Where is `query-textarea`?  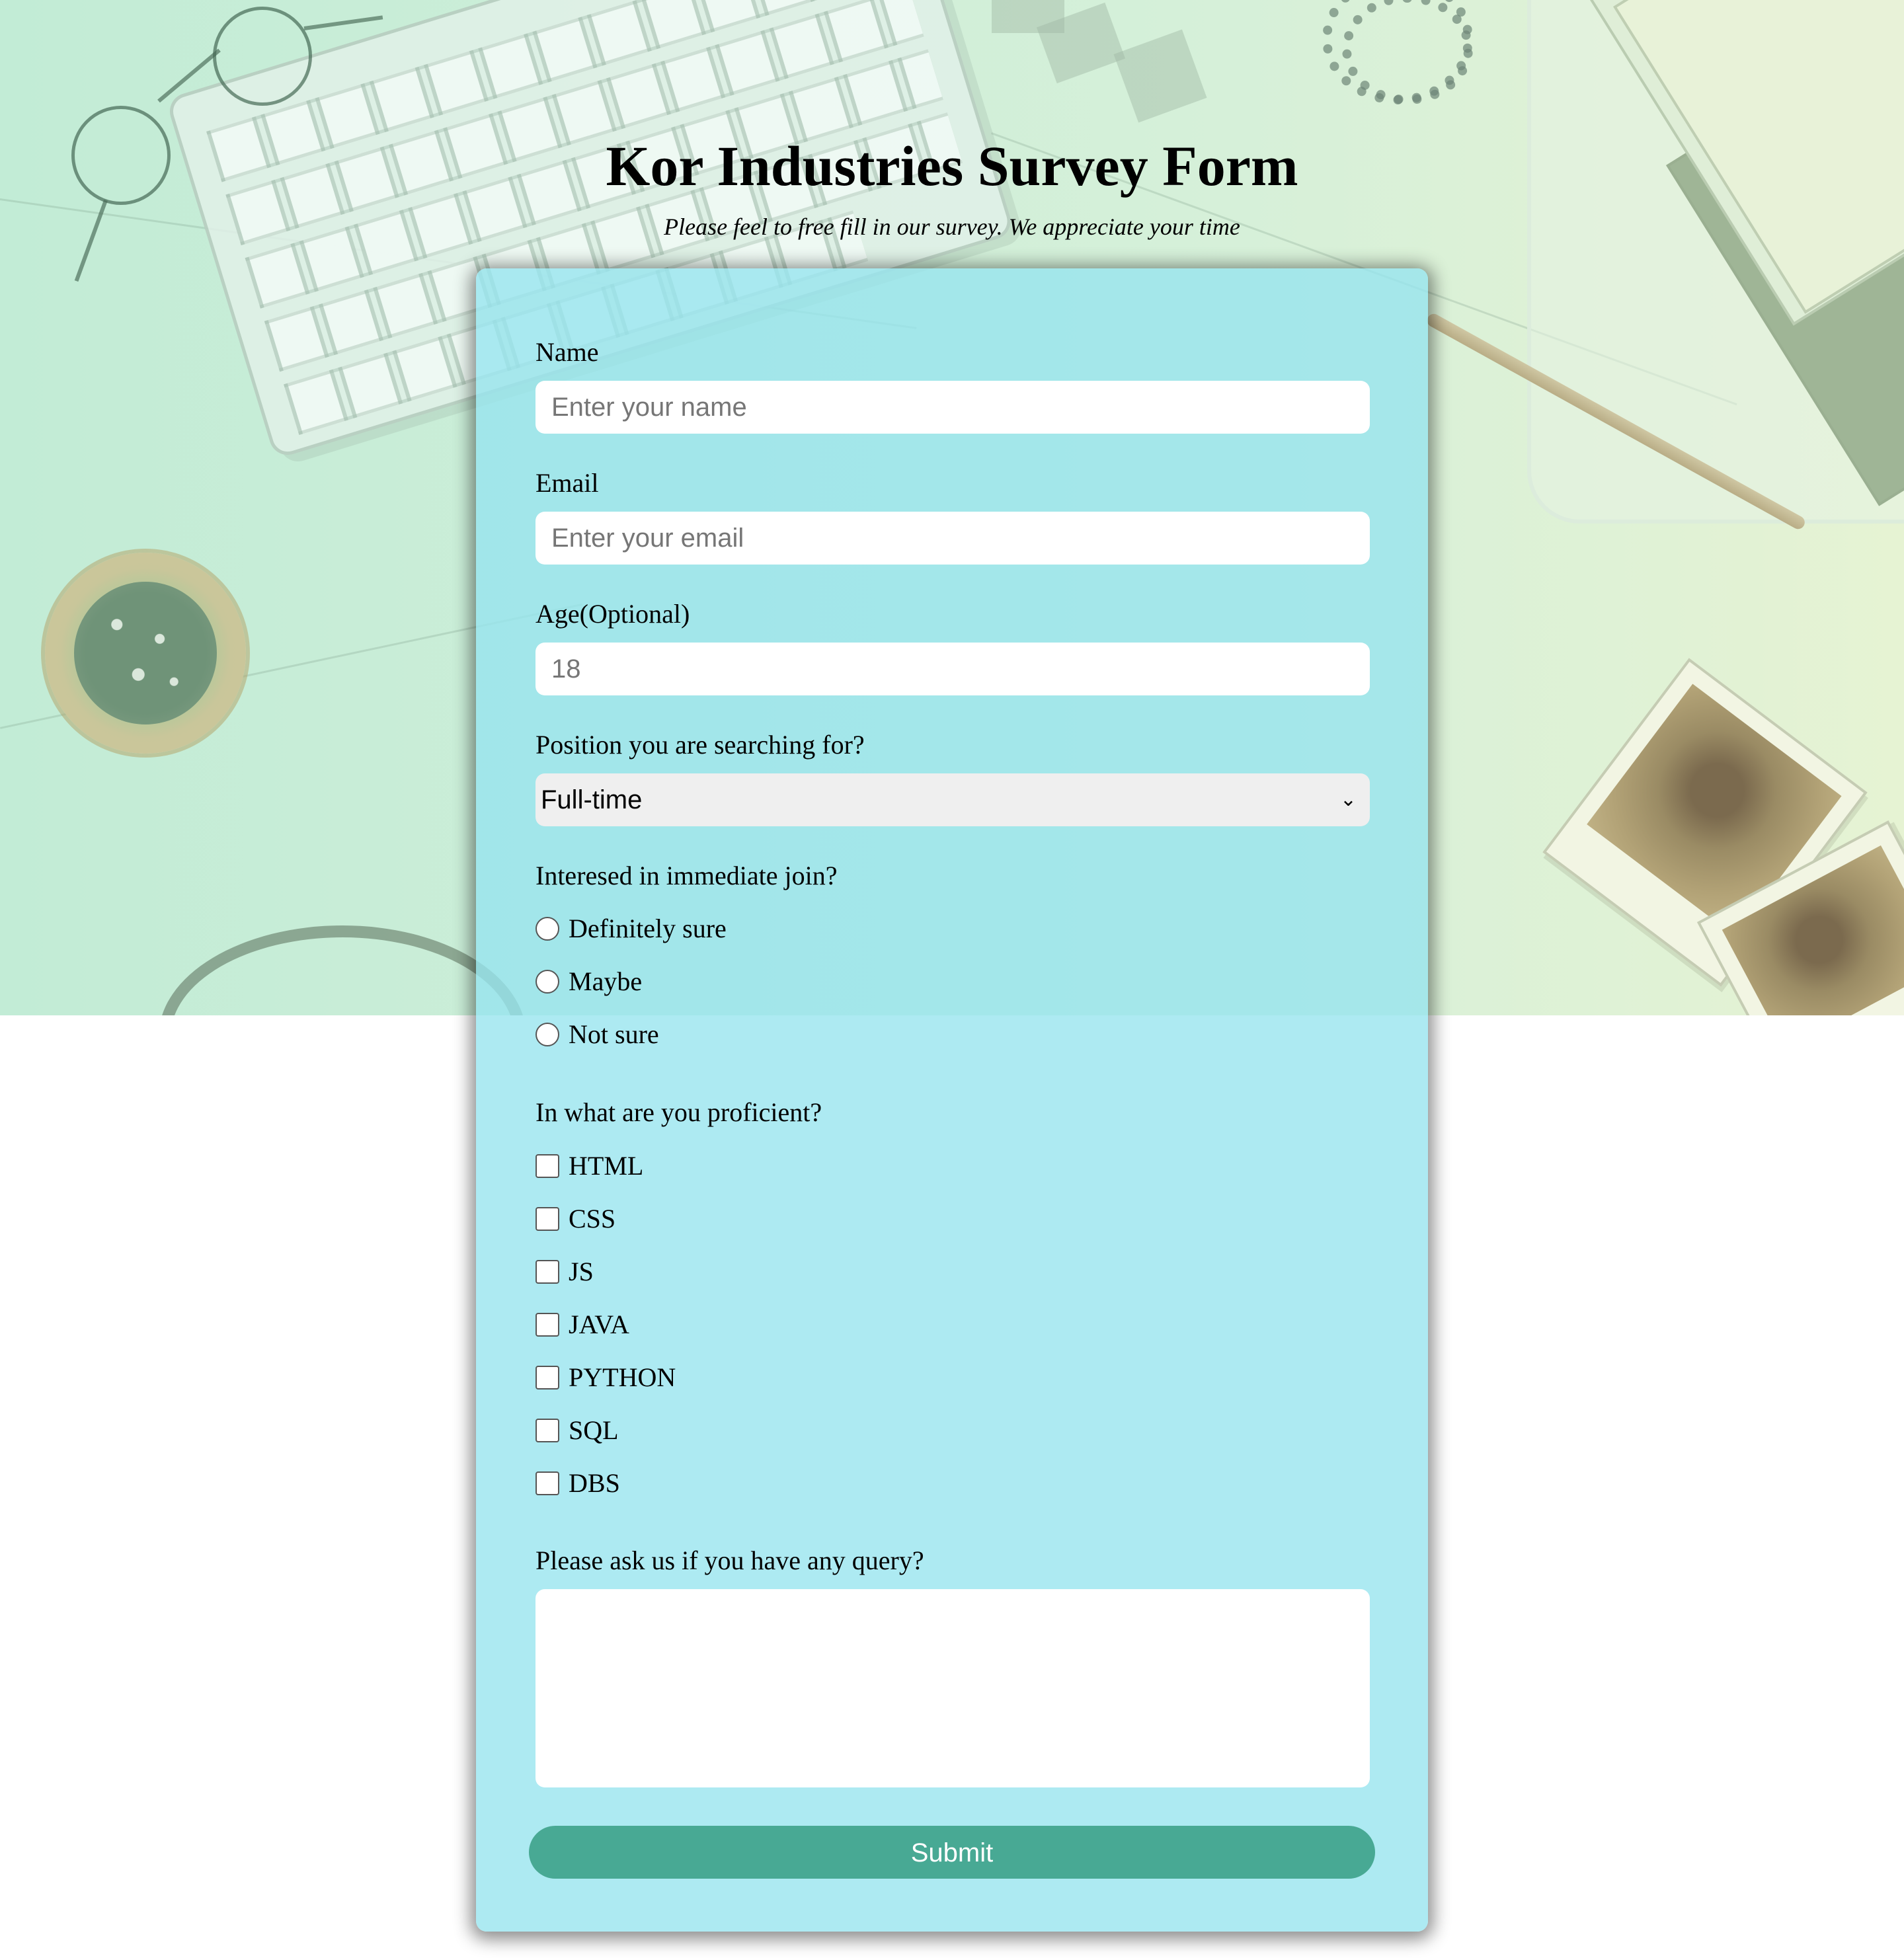
query-textarea is located at coordinates (953, 1688).